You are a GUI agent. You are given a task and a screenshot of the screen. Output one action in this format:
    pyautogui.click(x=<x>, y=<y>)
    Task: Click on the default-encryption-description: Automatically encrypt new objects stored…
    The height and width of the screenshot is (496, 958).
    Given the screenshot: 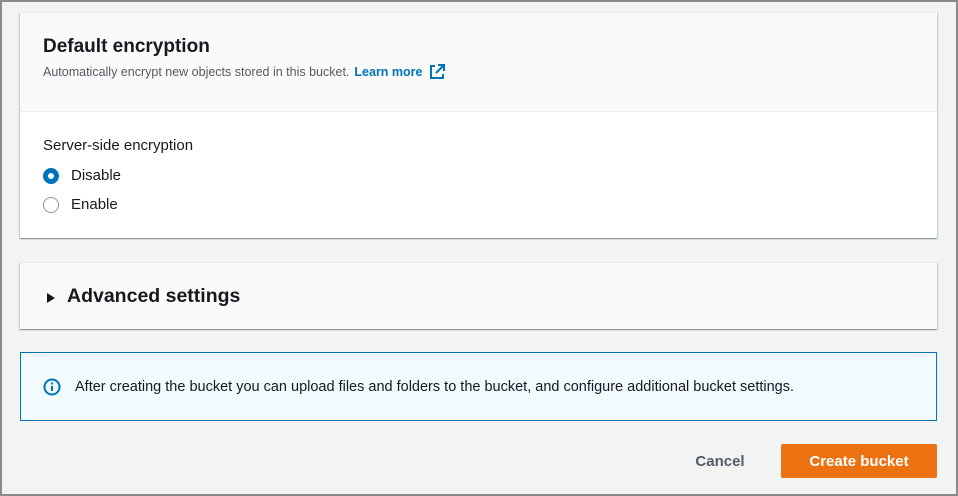 What is the action you would take?
    pyautogui.click(x=490, y=72)
    